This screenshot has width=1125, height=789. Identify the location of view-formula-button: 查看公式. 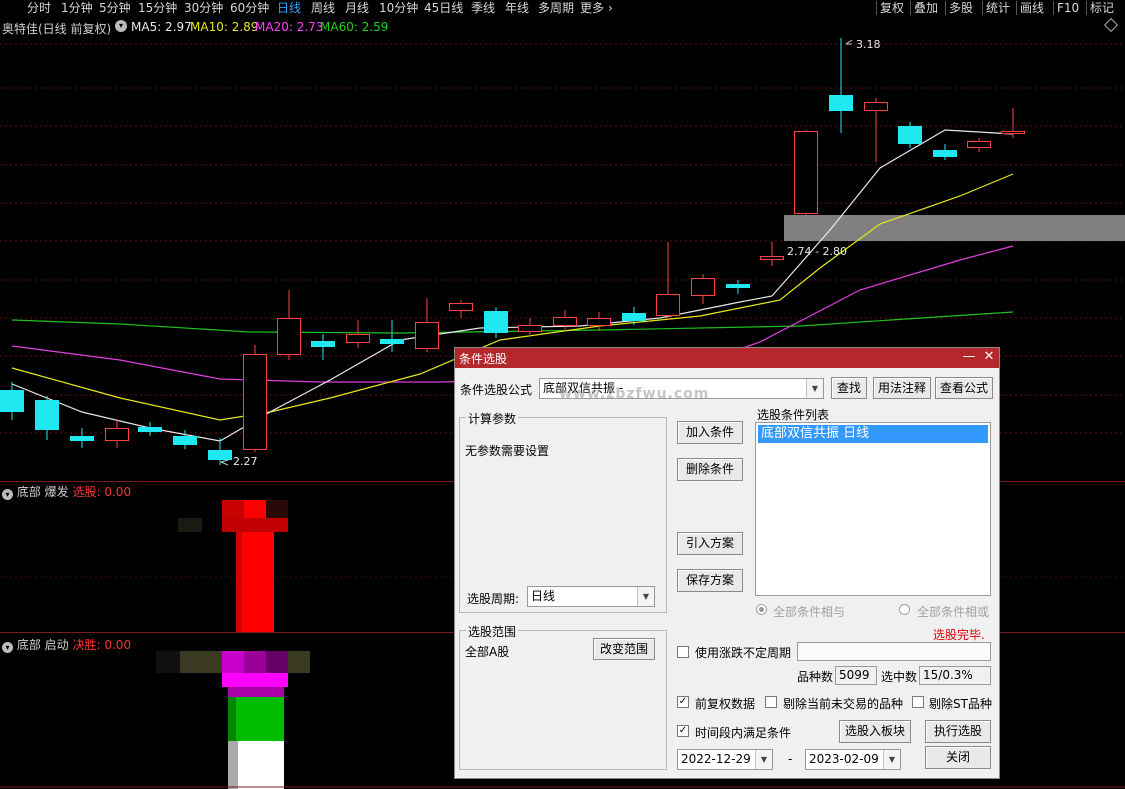
(964, 388).